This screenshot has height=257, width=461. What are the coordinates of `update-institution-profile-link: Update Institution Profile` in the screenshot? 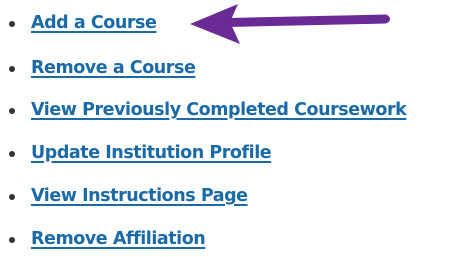 It's located at (151, 153).